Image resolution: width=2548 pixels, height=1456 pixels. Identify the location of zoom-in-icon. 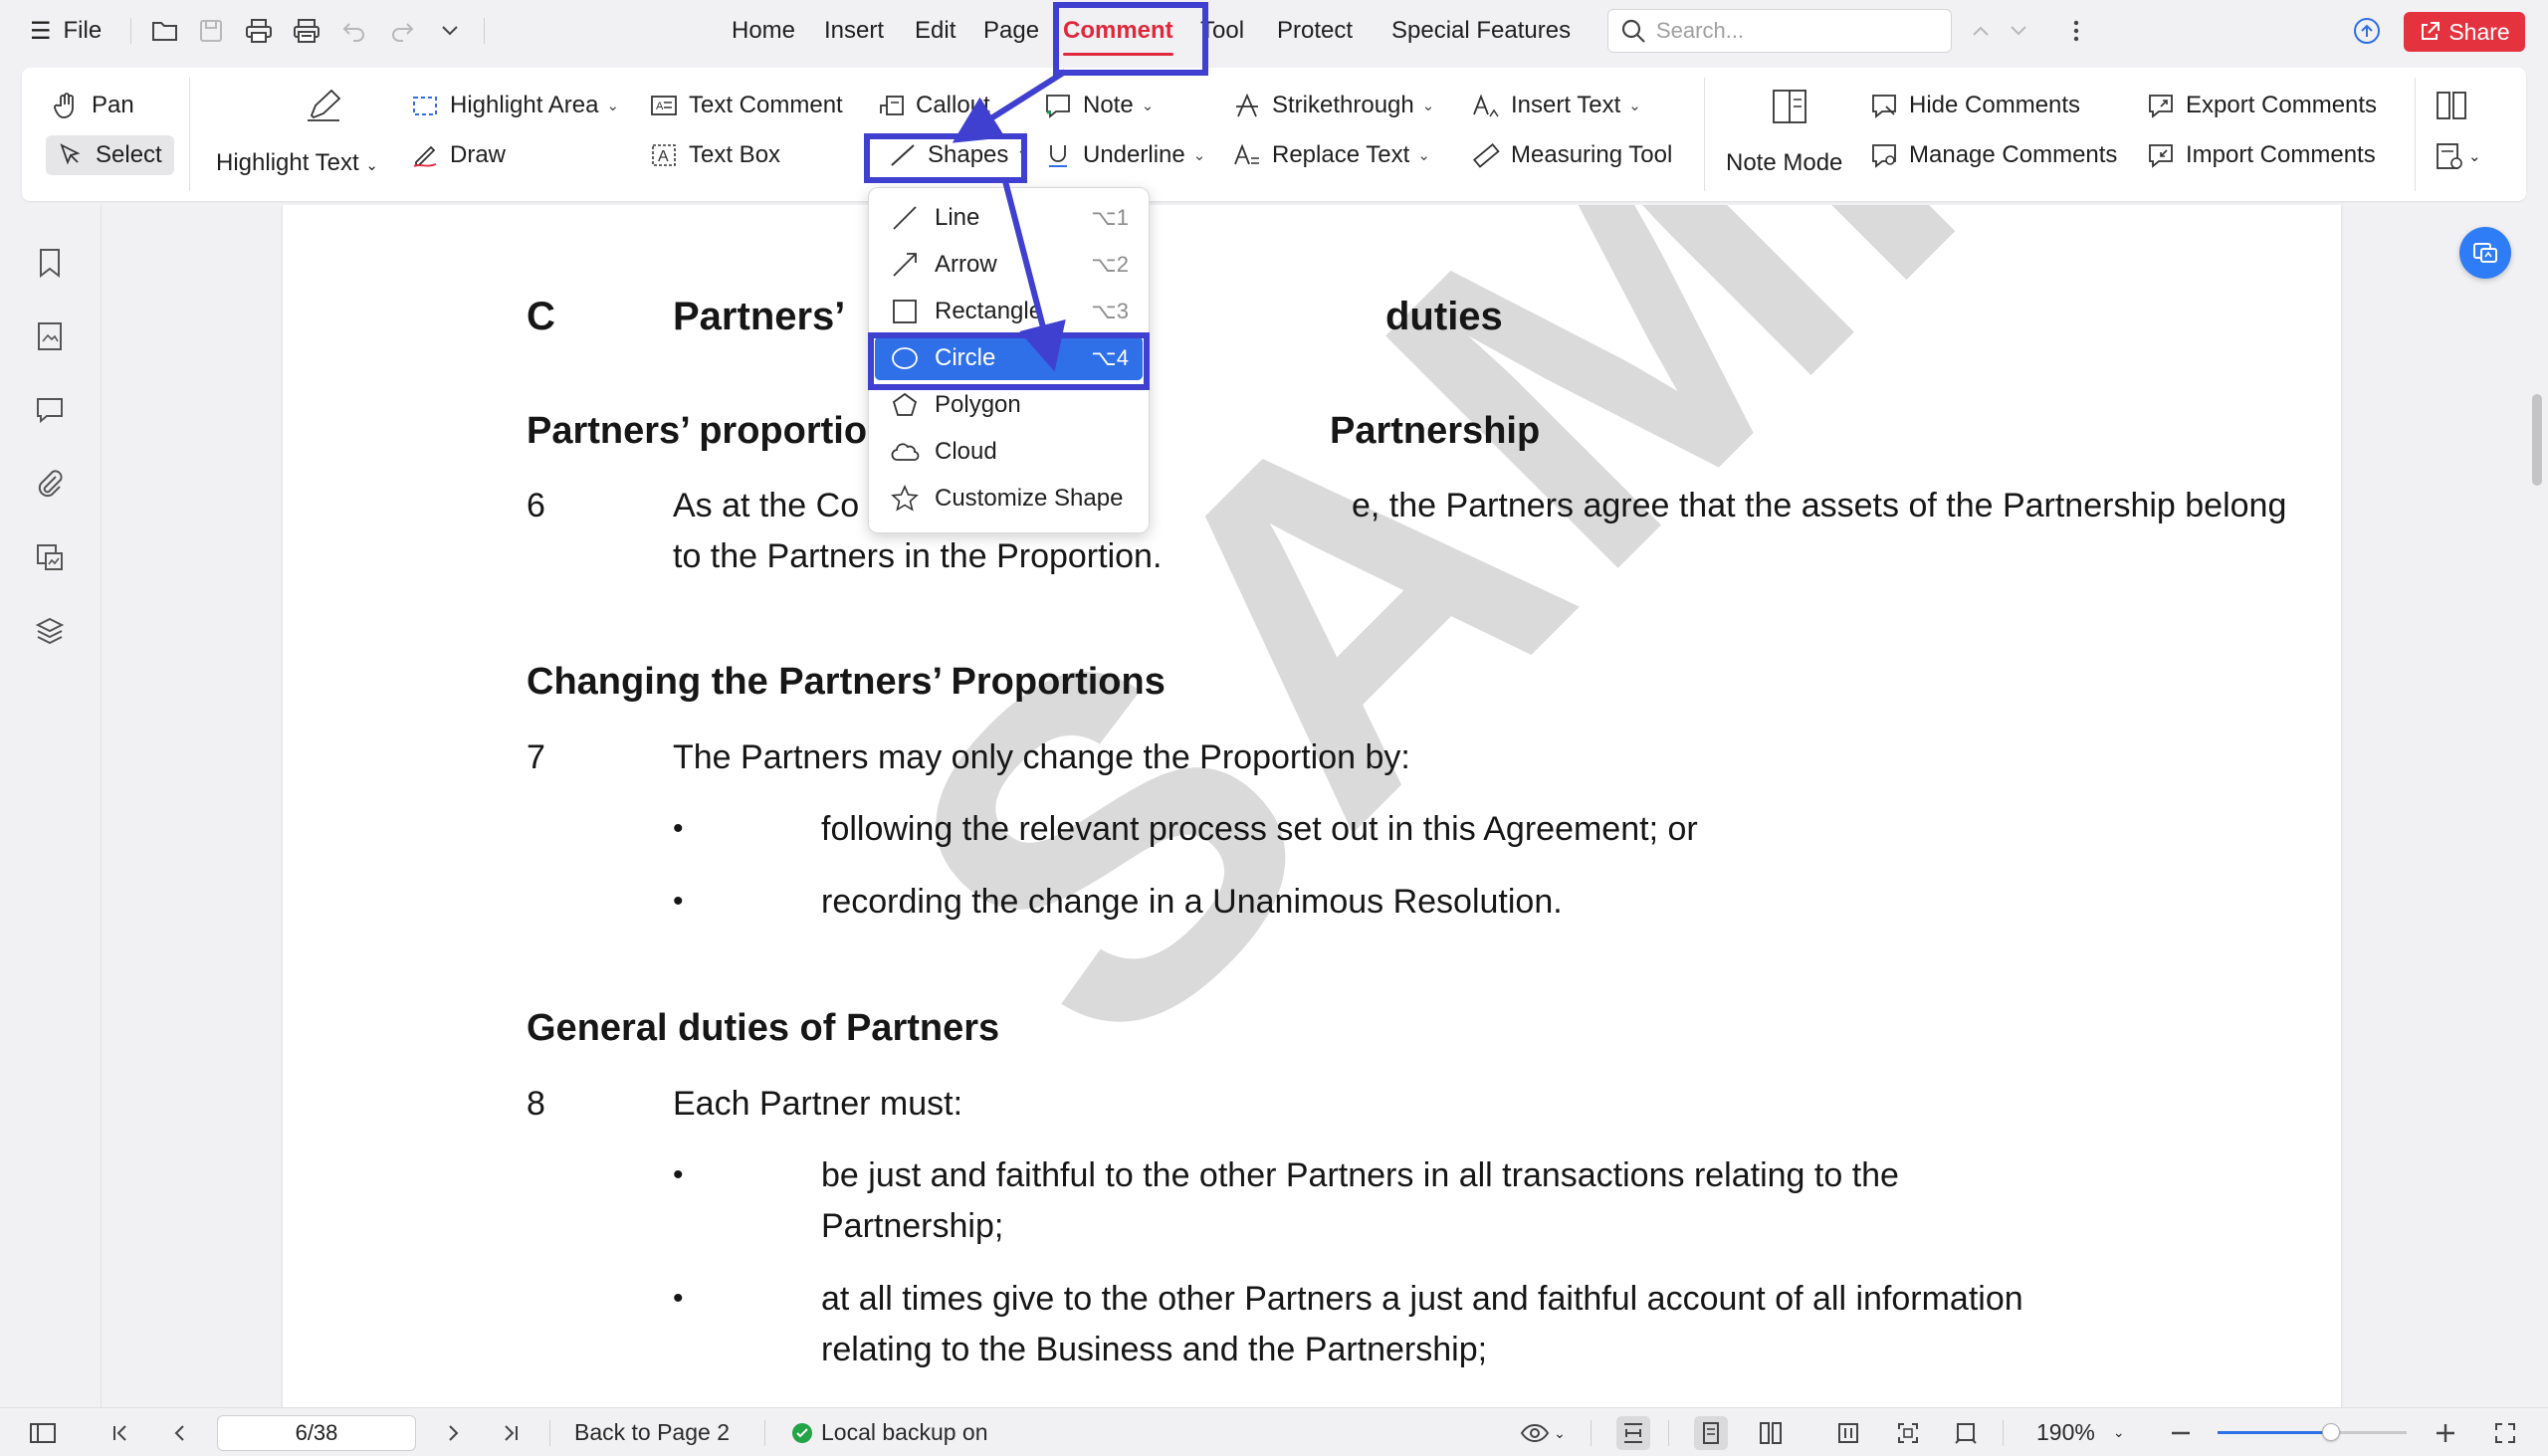
(2445, 1433).